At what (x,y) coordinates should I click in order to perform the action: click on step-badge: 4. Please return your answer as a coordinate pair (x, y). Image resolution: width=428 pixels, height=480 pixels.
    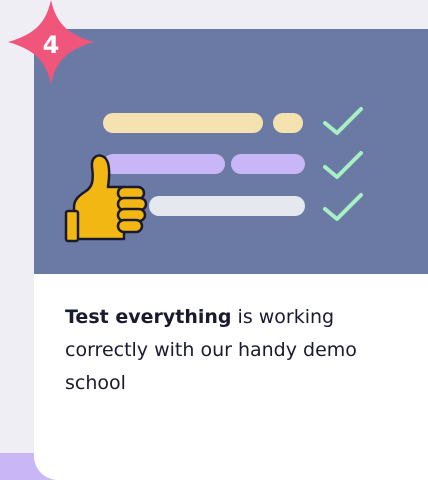
    Looking at the image, I should click on (55, 50).